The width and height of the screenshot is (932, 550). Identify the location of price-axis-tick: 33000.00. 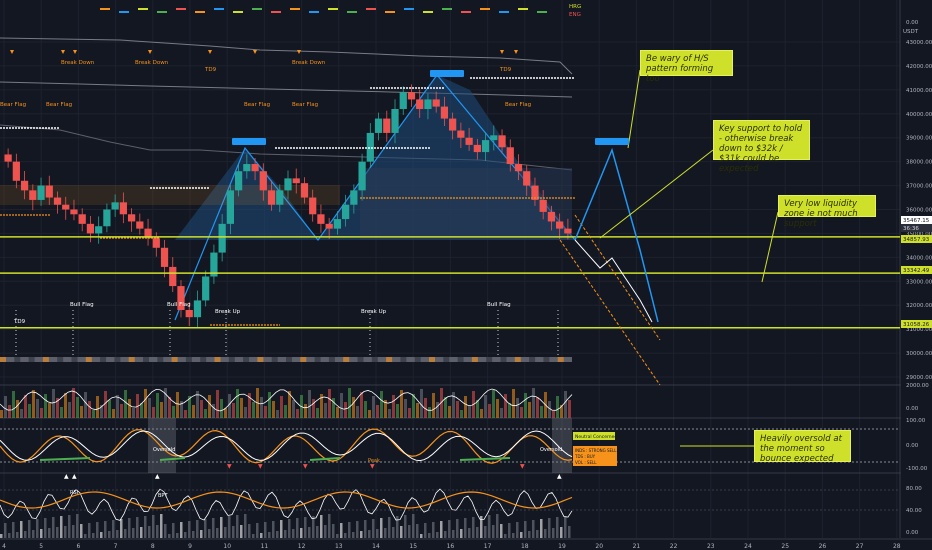
(919, 282).